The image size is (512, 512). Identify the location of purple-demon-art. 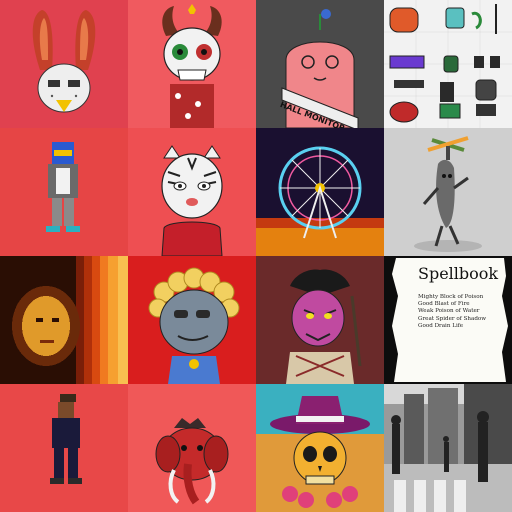
(320, 320).